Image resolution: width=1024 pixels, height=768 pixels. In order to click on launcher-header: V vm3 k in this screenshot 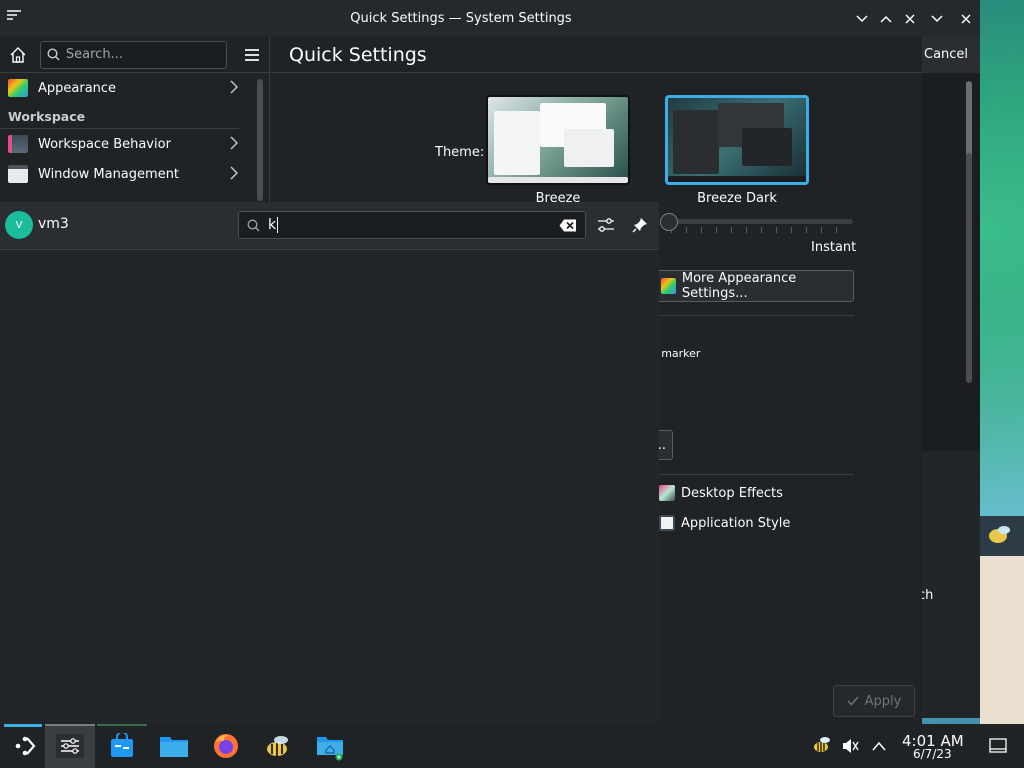, I will do `click(329, 226)`.